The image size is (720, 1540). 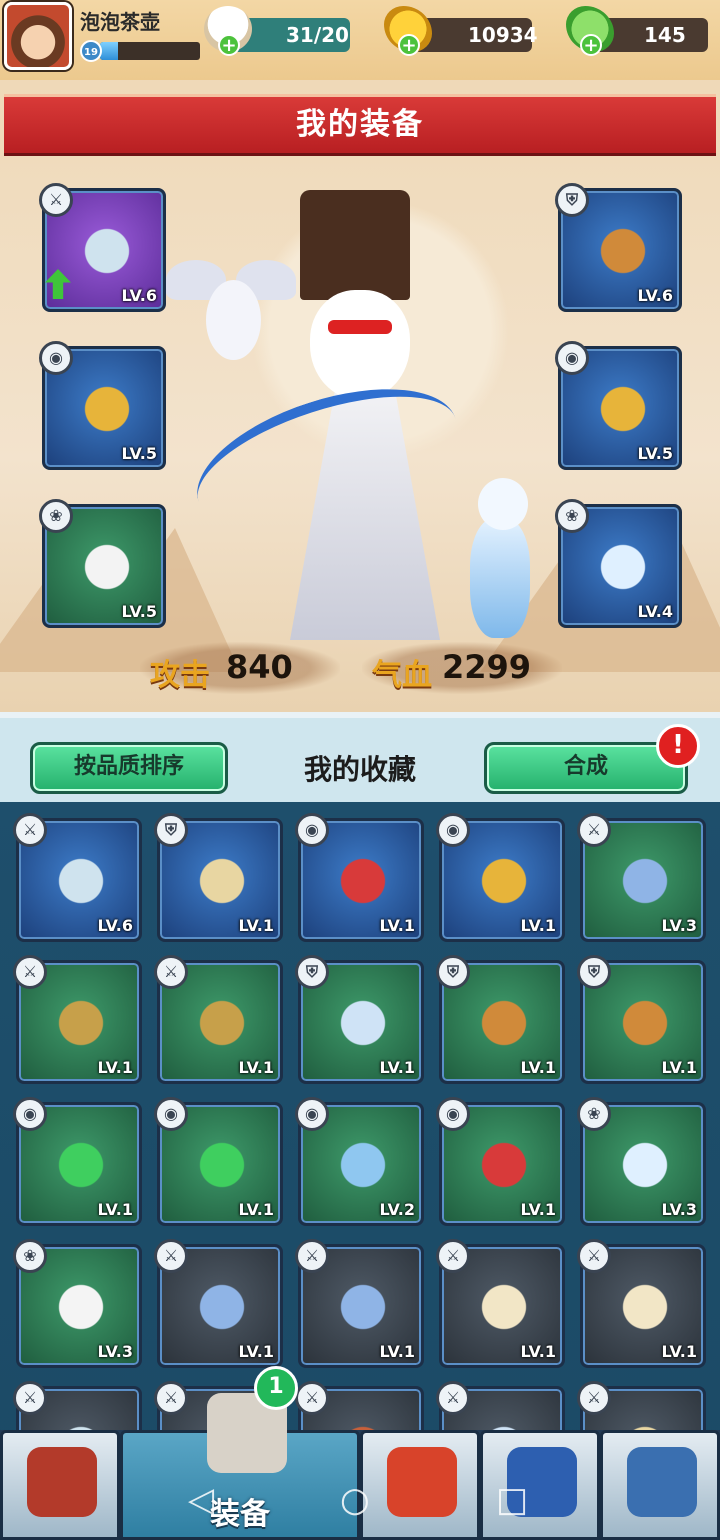 I want to click on hp-label: 气血, so click(x=402, y=675).